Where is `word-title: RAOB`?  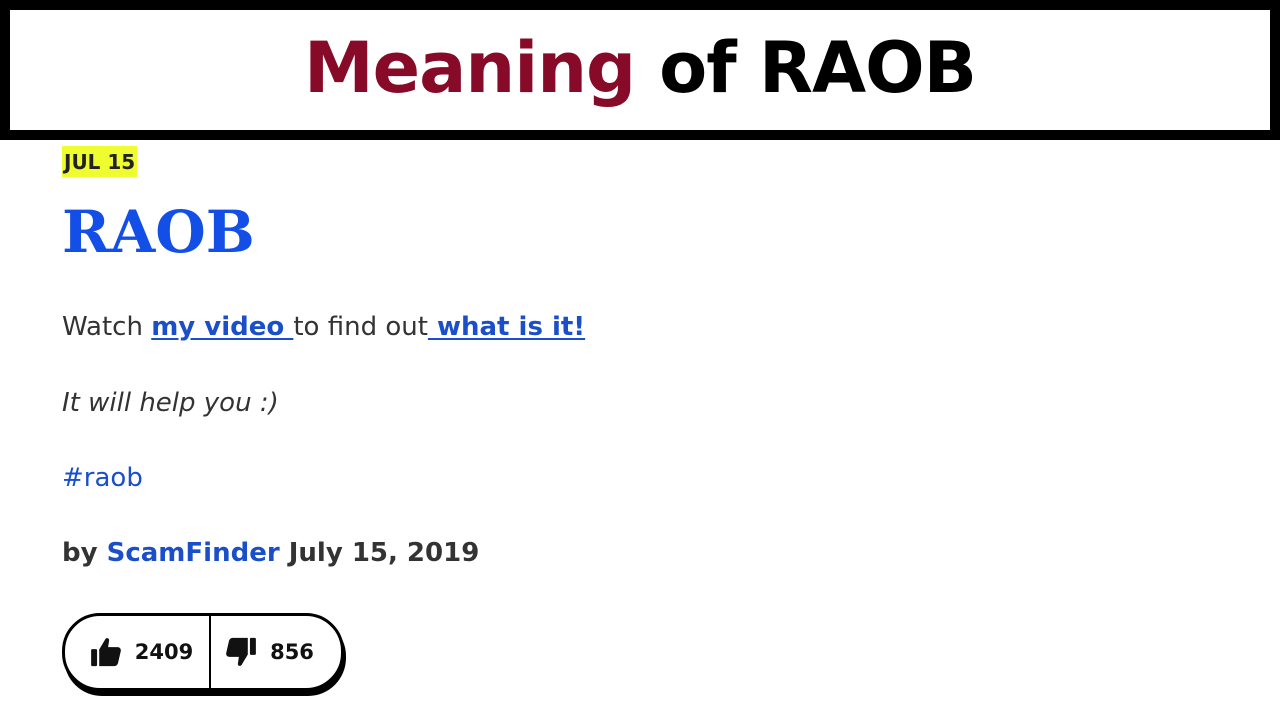
word-title: RAOB is located at coordinates (158, 232).